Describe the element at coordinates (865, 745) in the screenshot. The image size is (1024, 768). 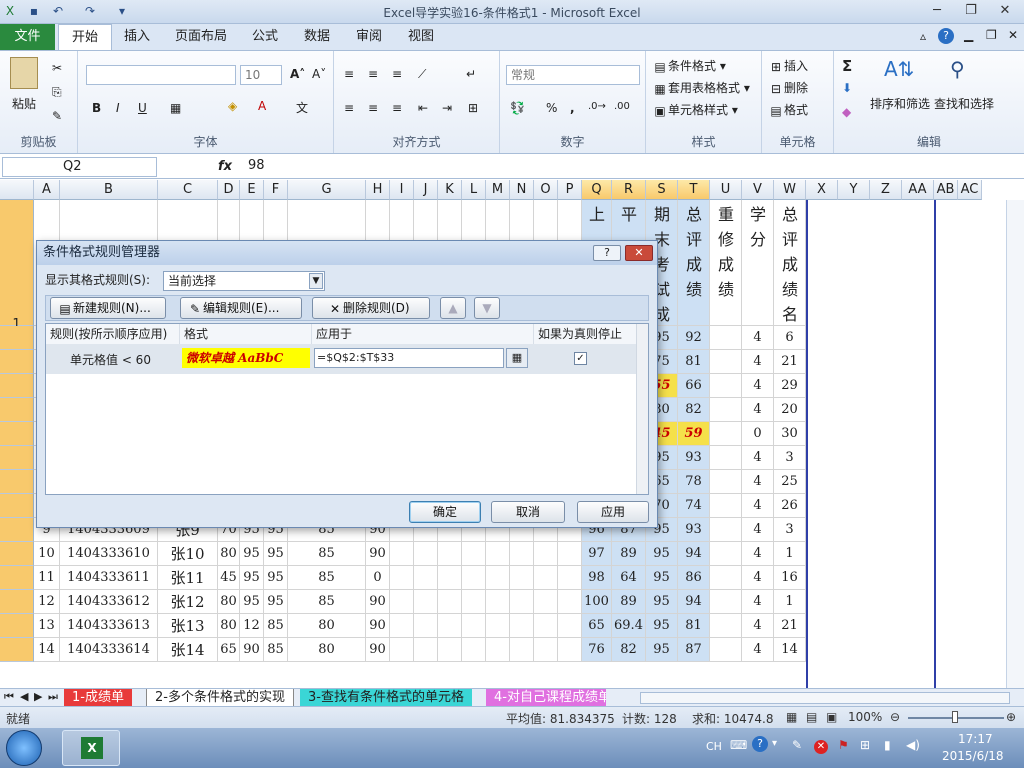
I see `tray-windows-icon: ⊞` at that location.